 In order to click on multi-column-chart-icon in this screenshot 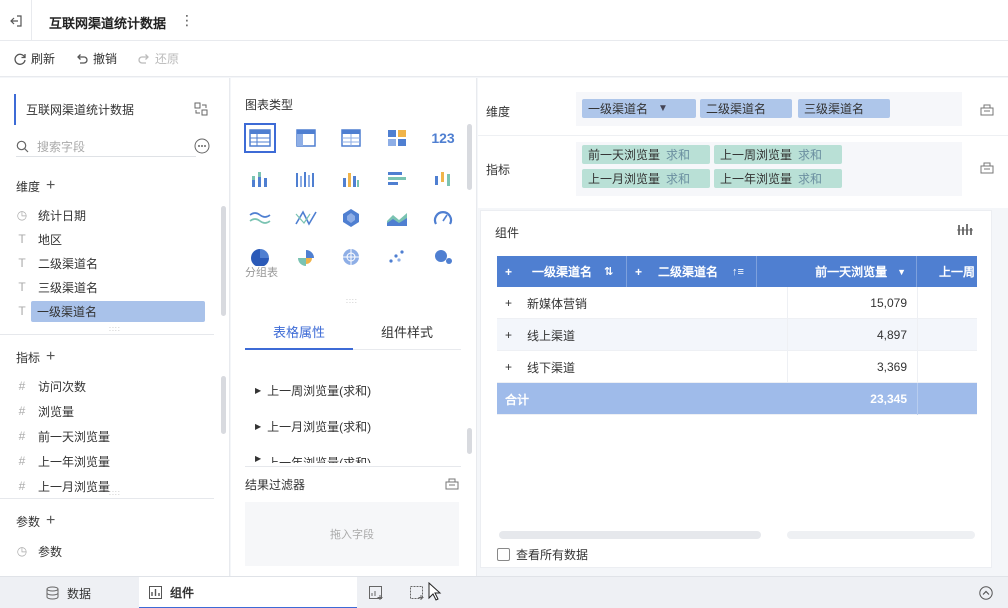, I will do `click(306, 179)`.